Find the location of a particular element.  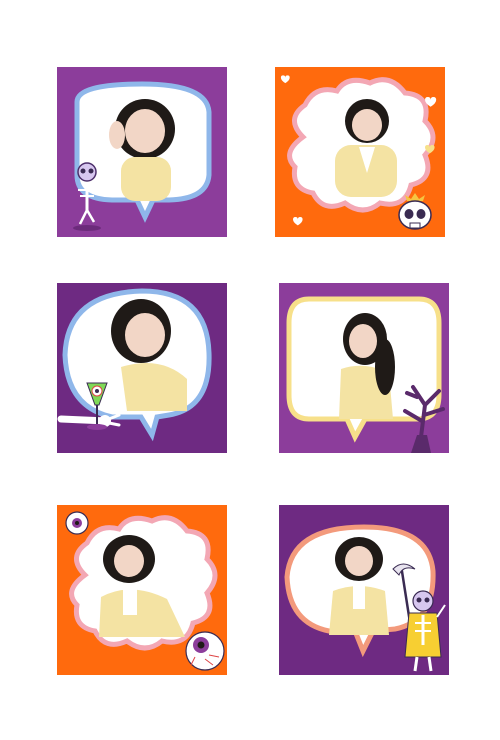

card-2-svg is located at coordinates (360, 152).